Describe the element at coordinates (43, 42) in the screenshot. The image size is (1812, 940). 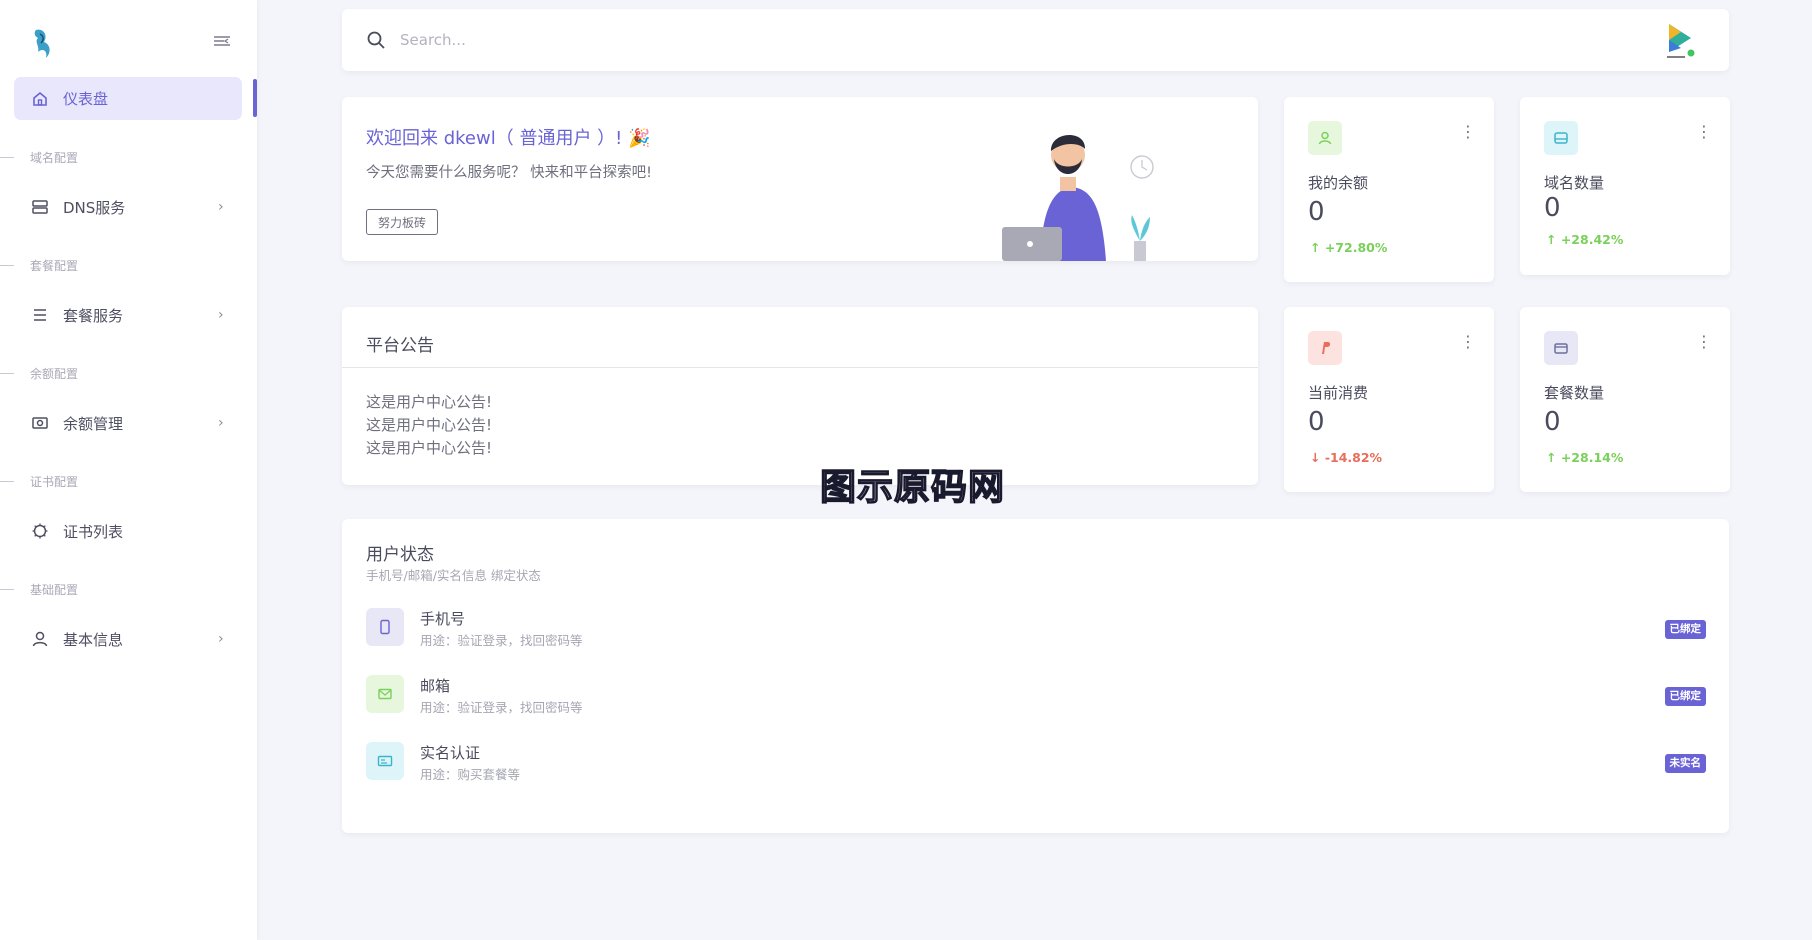
I see `brand-logo` at that location.